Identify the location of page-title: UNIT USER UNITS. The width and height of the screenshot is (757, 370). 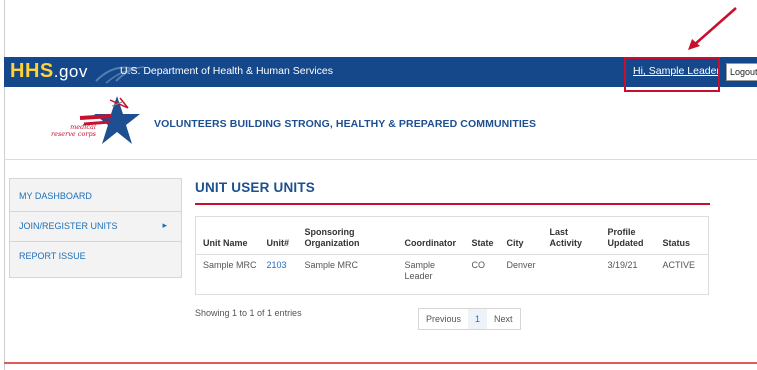
(255, 187).